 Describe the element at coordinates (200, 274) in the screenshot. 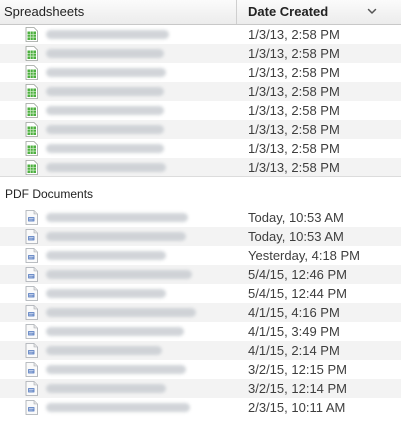

I see `list-item: 5/4/15, 12:46 PM` at that location.